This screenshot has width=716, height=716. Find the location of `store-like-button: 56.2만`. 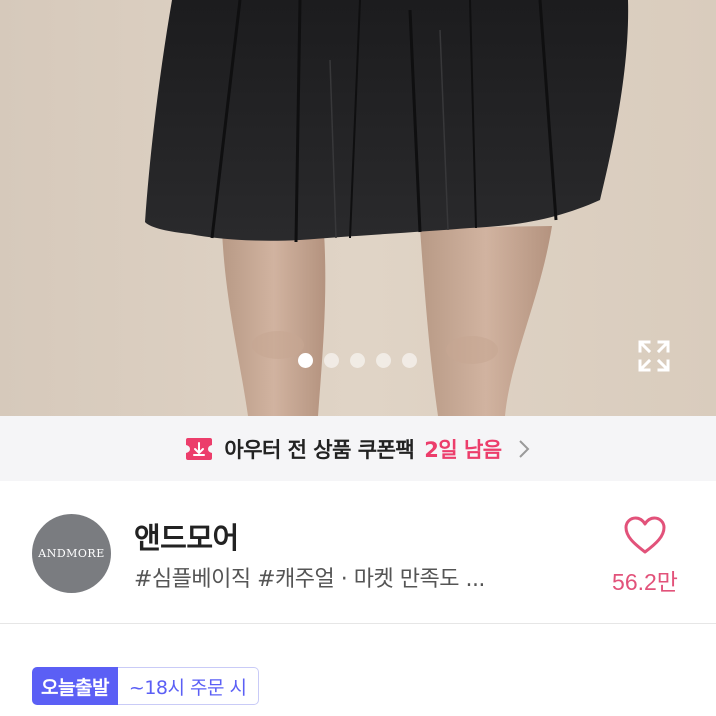

store-like-button: 56.2만 is located at coordinates (645, 556).